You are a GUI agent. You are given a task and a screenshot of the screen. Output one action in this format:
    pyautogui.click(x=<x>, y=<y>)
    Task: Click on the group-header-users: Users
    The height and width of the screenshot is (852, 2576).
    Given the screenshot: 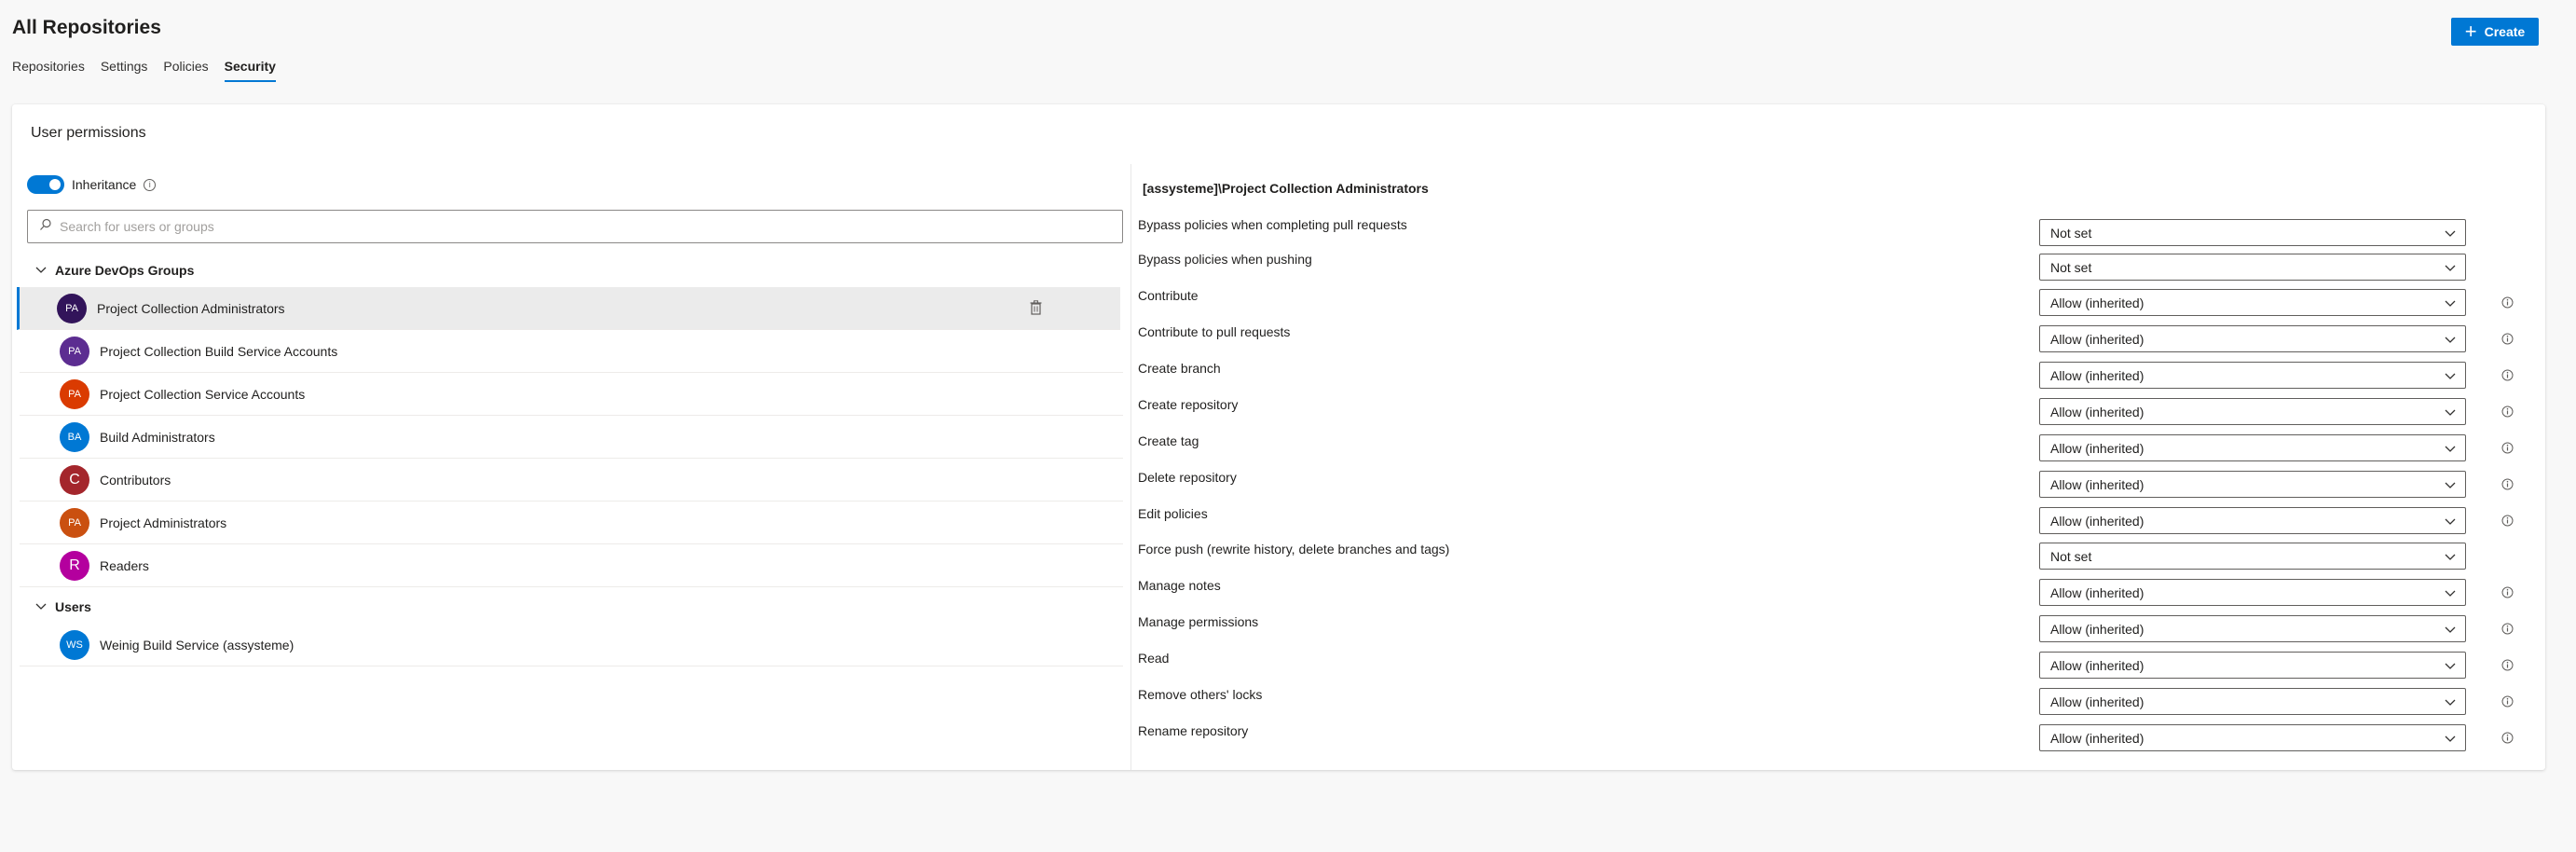 What is the action you would take?
    pyautogui.click(x=59, y=607)
    